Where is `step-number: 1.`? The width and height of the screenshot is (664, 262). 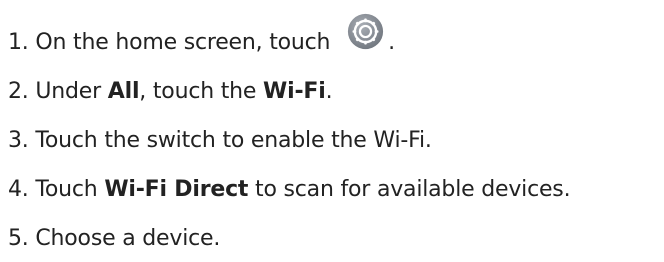 step-number: 1. is located at coordinates (18, 42).